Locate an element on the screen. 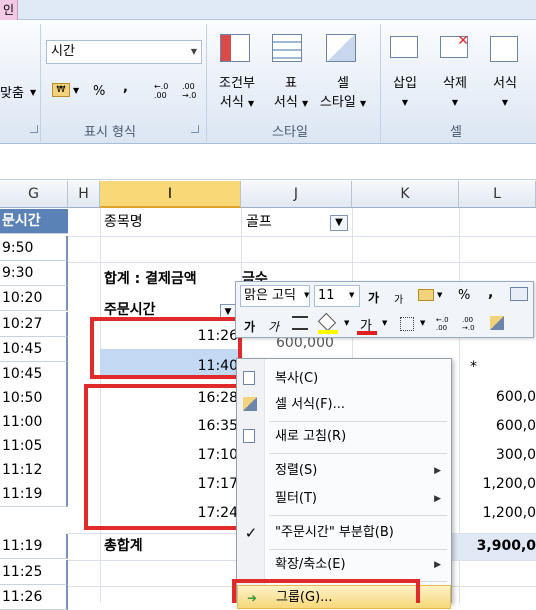  fill-color-swatch is located at coordinates (328, 332).